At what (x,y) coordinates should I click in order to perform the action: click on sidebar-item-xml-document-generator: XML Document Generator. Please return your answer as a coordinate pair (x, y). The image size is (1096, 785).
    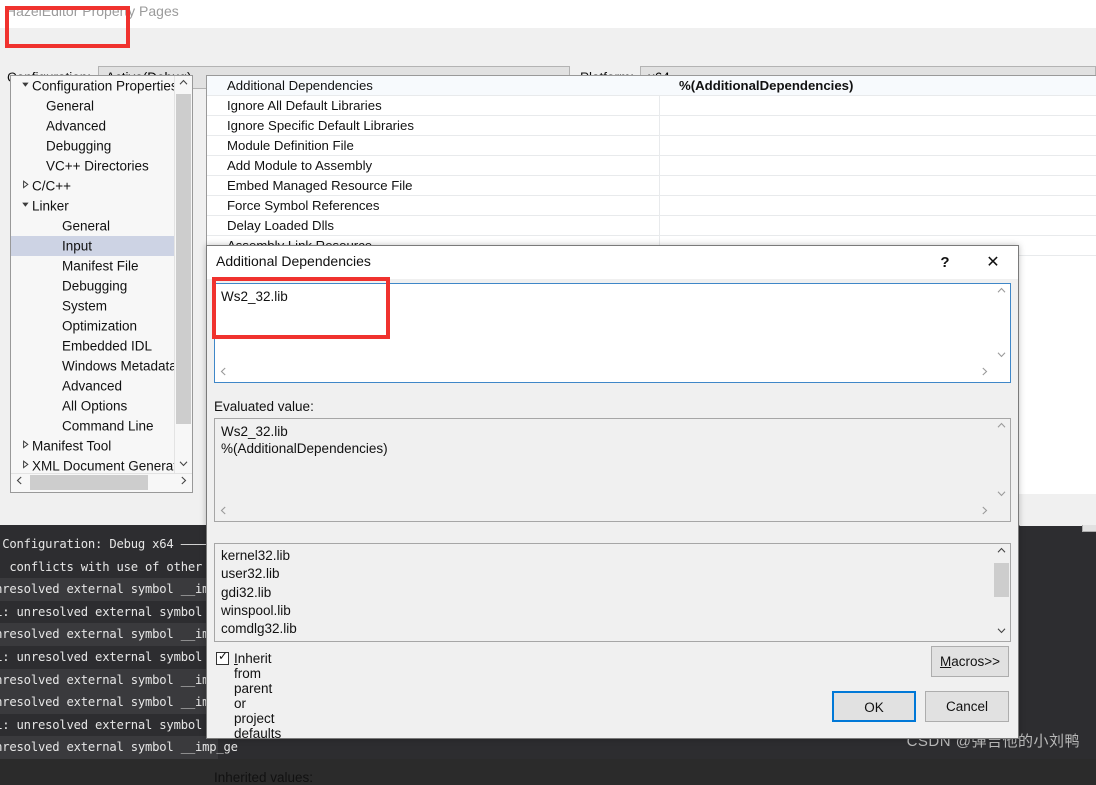
    Looking at the image, I should click on (93, 465).